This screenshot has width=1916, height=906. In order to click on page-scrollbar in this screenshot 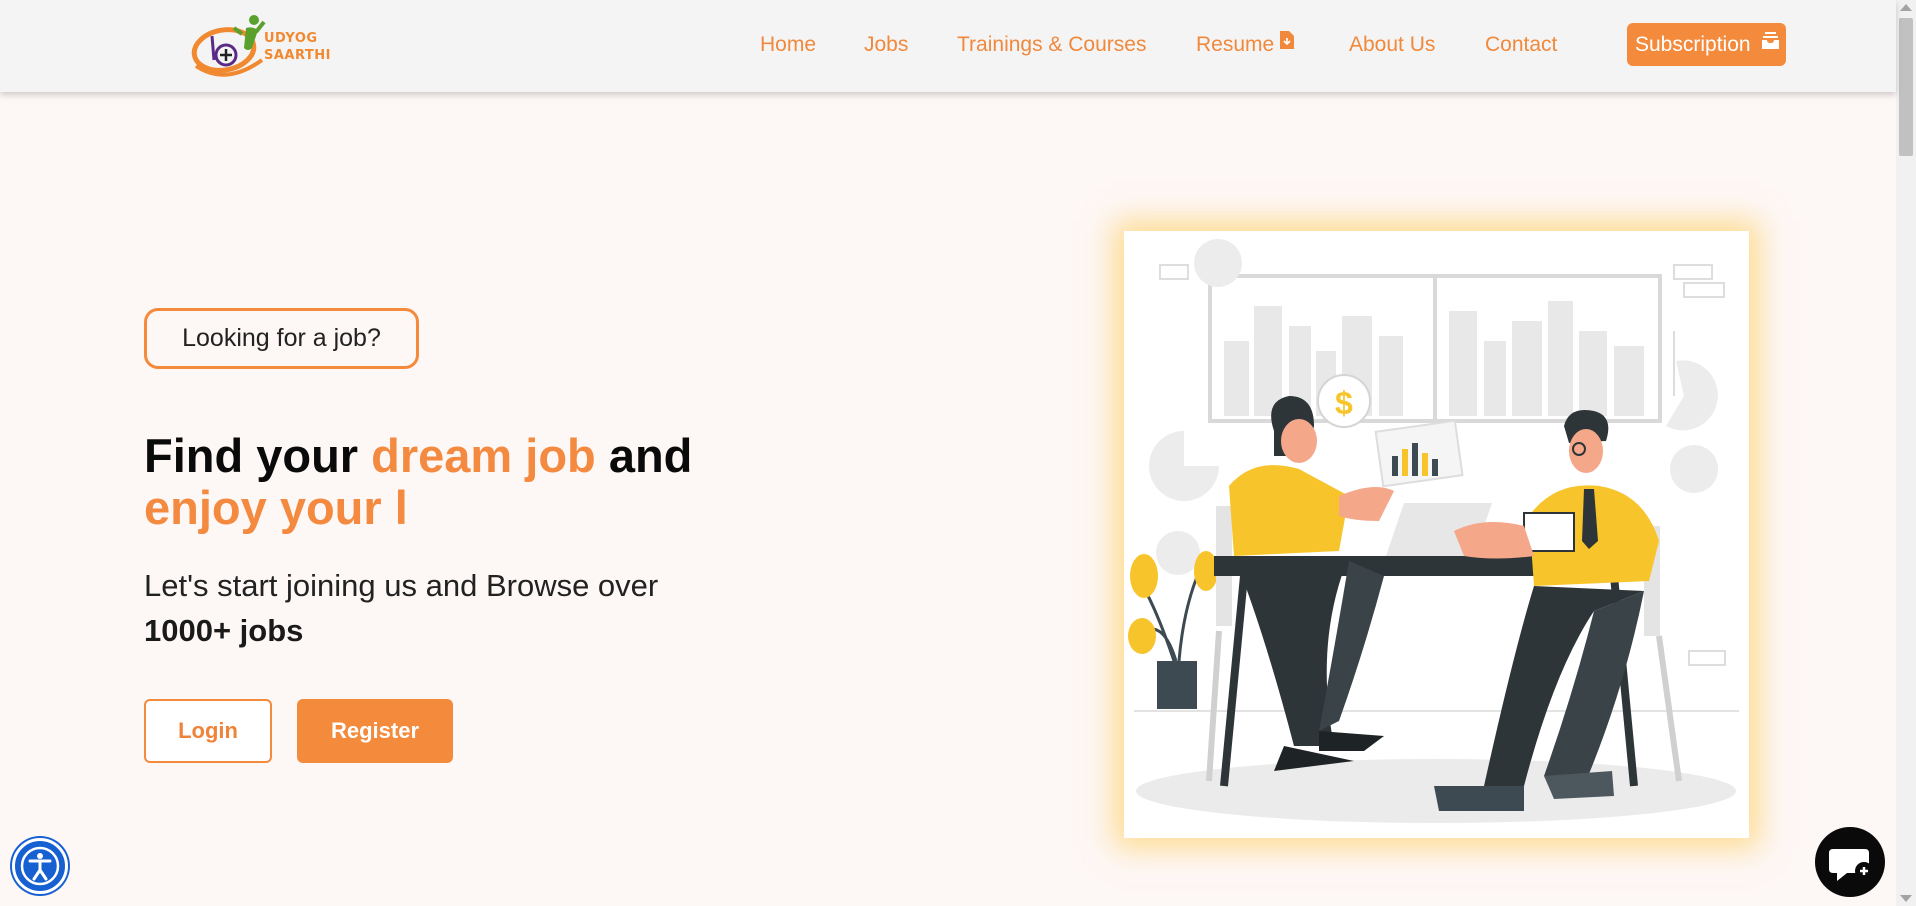, I will do `click(1906, 453)`.